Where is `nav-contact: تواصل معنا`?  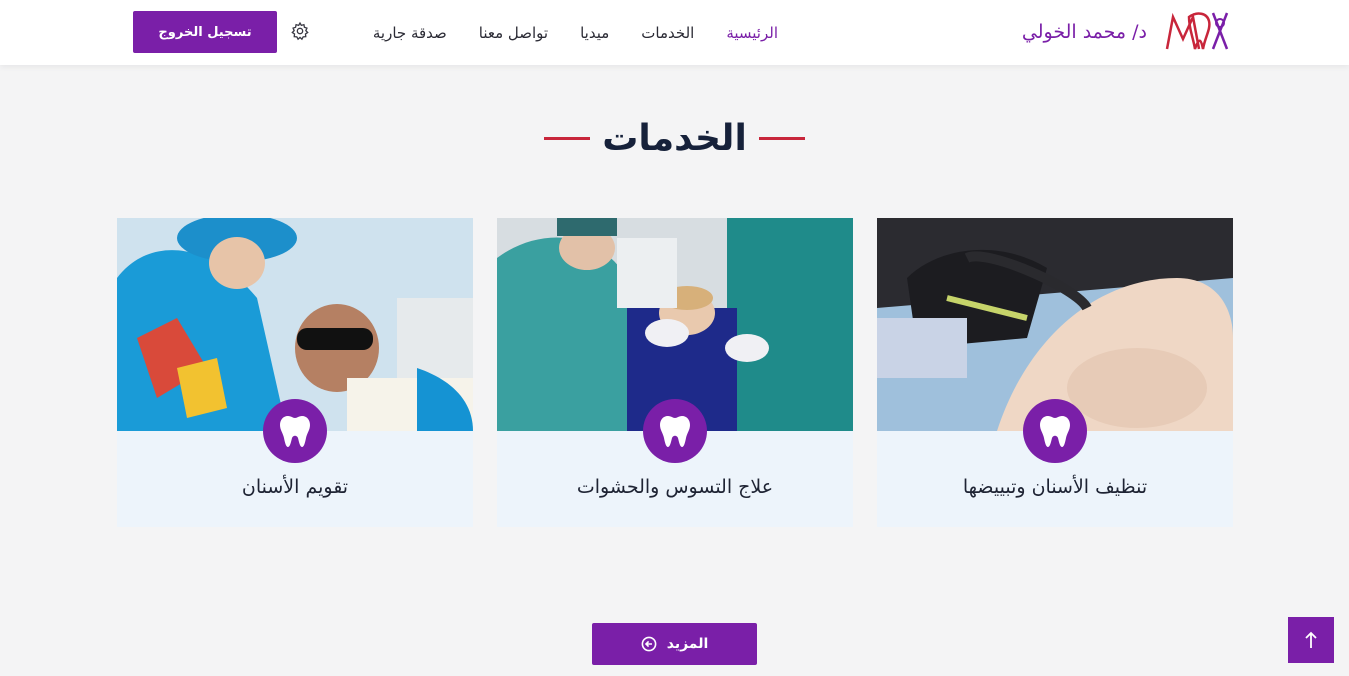 nav-contact: تواصل معنا is located at coordinates (513, 33).